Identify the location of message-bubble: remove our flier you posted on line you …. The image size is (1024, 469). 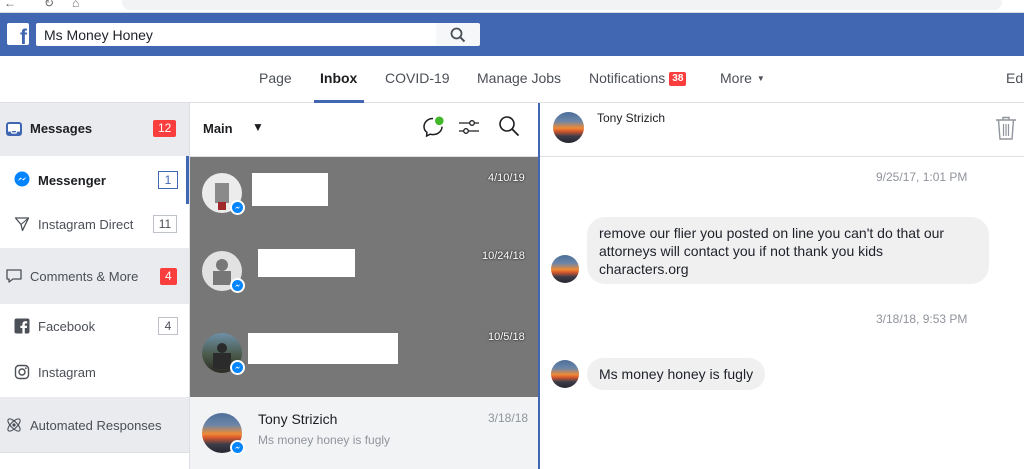
(788, 250).